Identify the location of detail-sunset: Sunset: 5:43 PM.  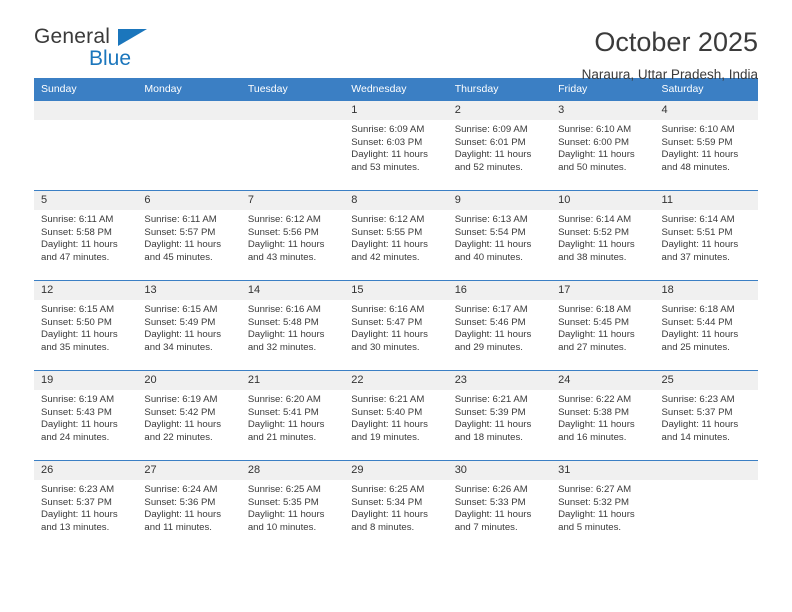
(76, 412).